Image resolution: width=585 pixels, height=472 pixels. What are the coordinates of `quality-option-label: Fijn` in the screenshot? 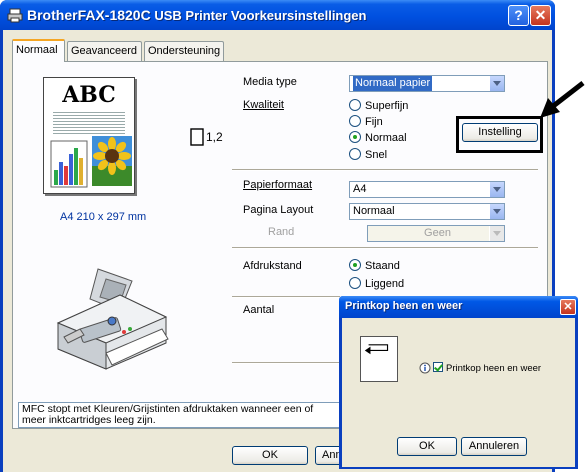 It's located at (374, 122).